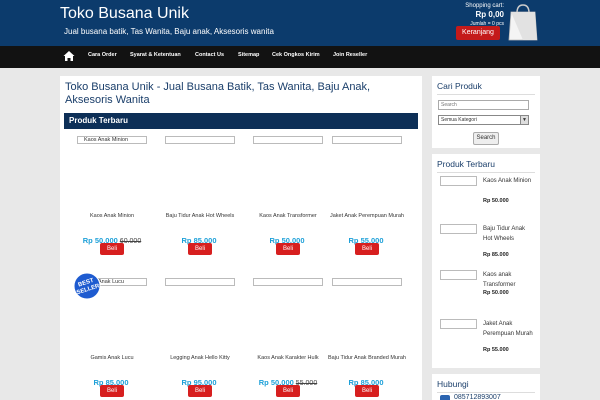 This screenshot has width=600, height=400. What do you see at coordinates (124, 14) in the screenshot?
I see `site-title: Toko Busana Unik` at bounding box center [124, 14].